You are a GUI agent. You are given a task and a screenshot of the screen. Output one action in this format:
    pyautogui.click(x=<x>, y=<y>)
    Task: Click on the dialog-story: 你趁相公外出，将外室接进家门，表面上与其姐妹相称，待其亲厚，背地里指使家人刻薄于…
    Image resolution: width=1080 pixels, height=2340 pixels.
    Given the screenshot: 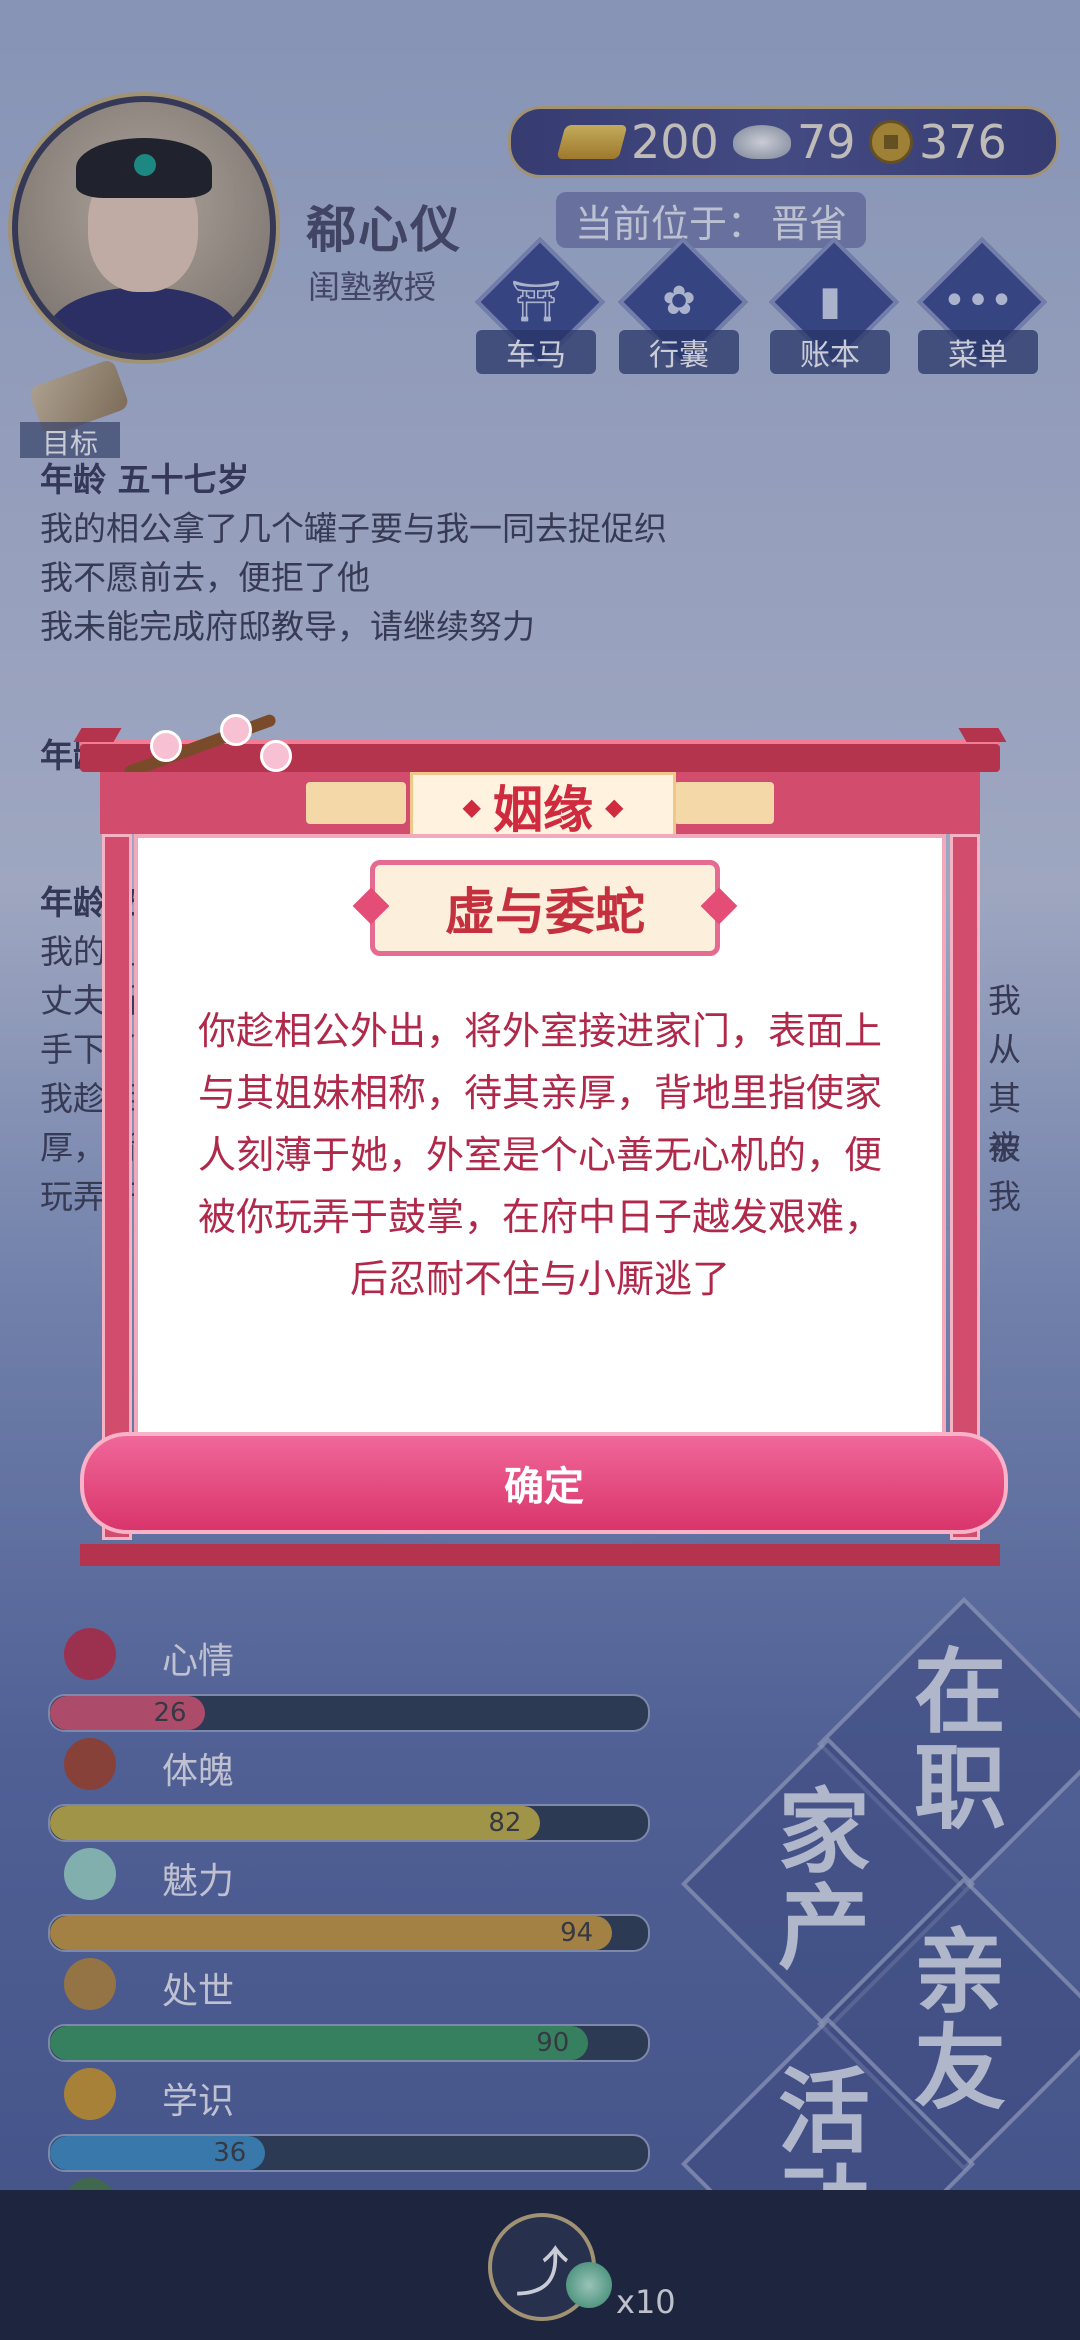 What is the action you would take?
    pyautogui.click(x=540, y=1155)
    